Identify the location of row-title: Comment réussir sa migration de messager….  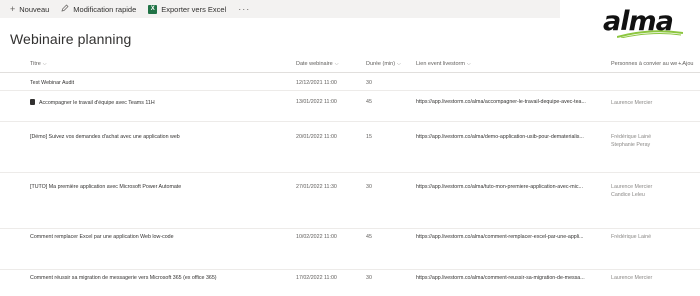
(157, 278).